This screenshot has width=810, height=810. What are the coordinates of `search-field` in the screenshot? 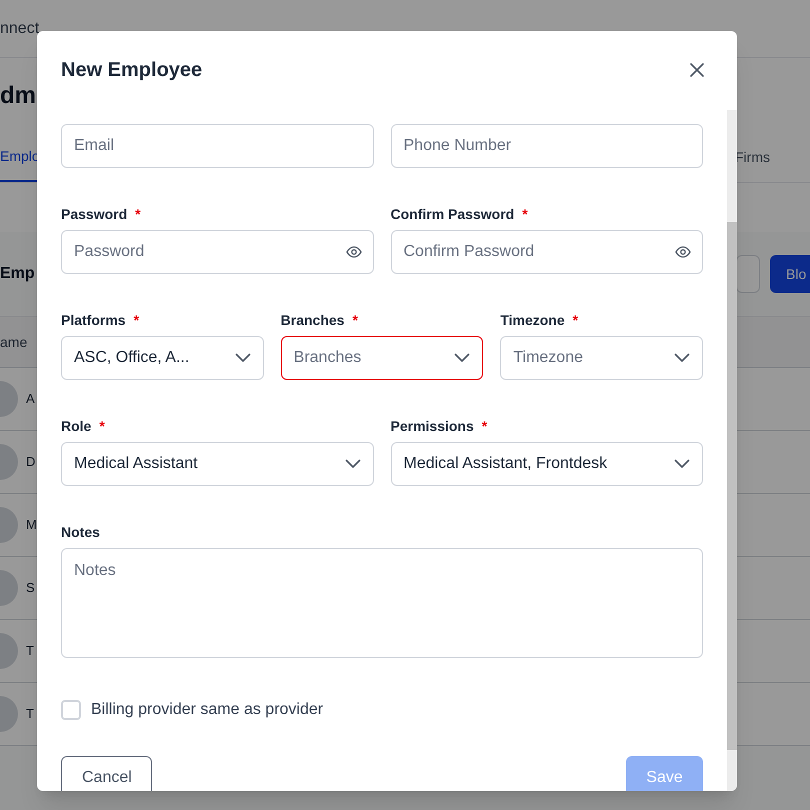 It's located at (748, 274).